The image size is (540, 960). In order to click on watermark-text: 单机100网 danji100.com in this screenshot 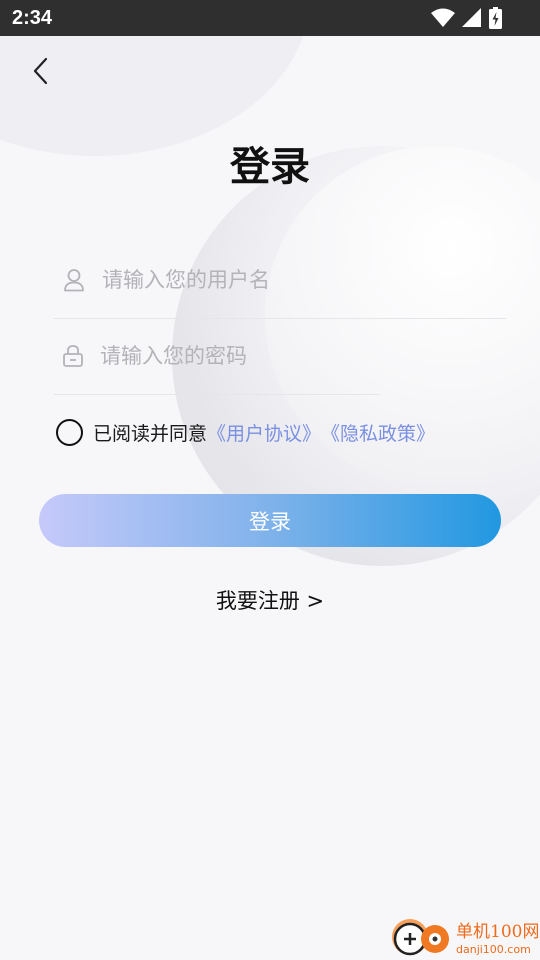, I will do `click(498, 938)`.